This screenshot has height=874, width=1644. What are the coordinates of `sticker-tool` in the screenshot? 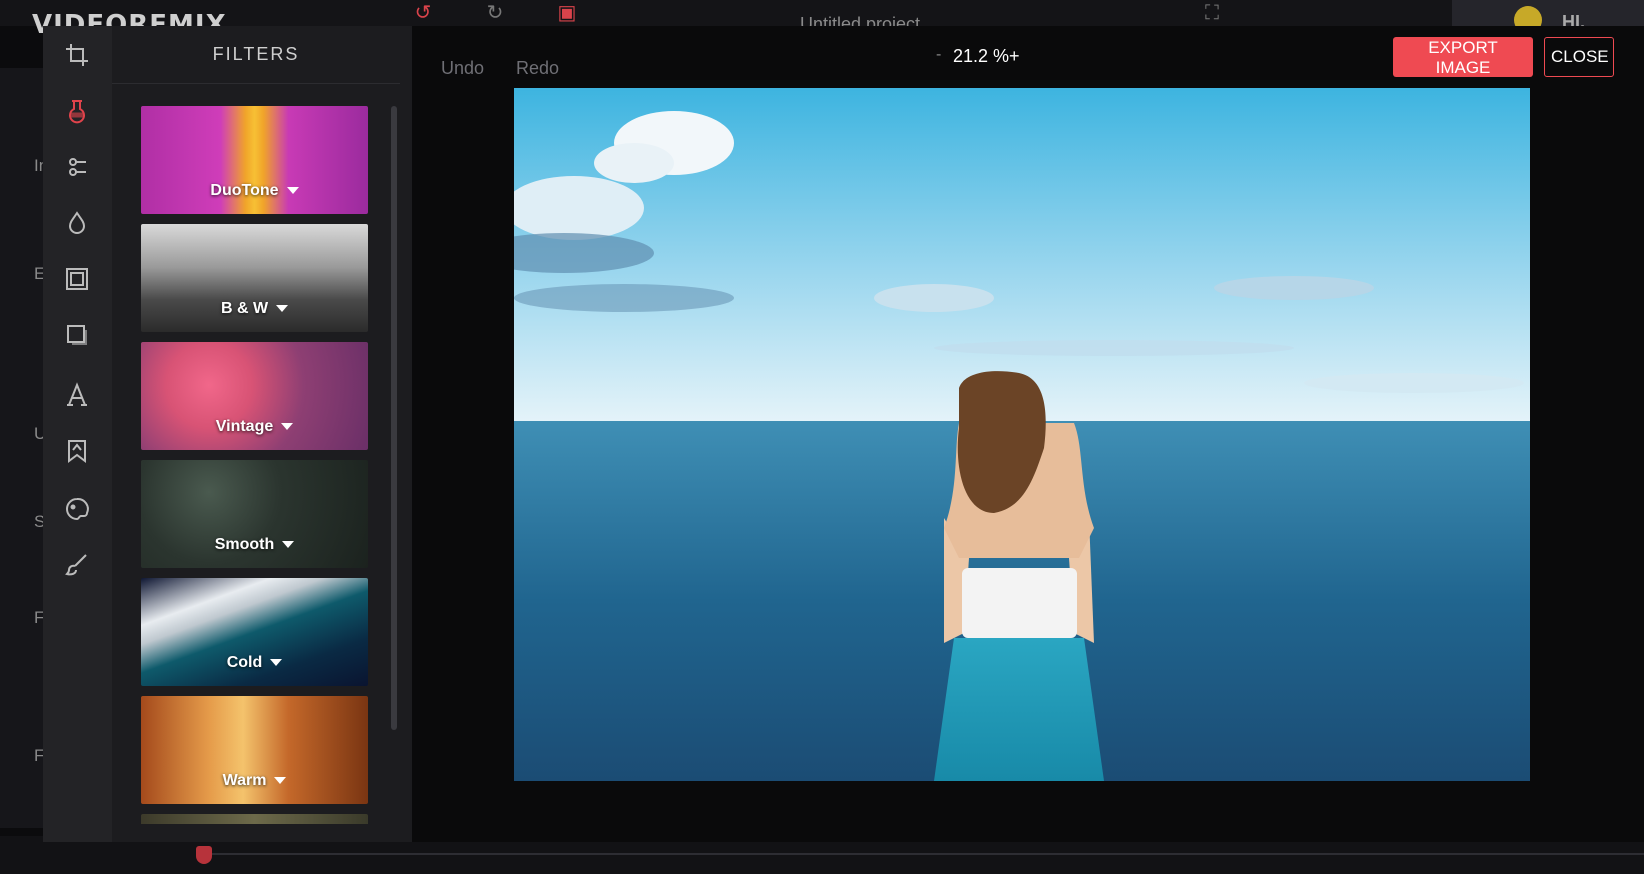 It's located at (77, 451).